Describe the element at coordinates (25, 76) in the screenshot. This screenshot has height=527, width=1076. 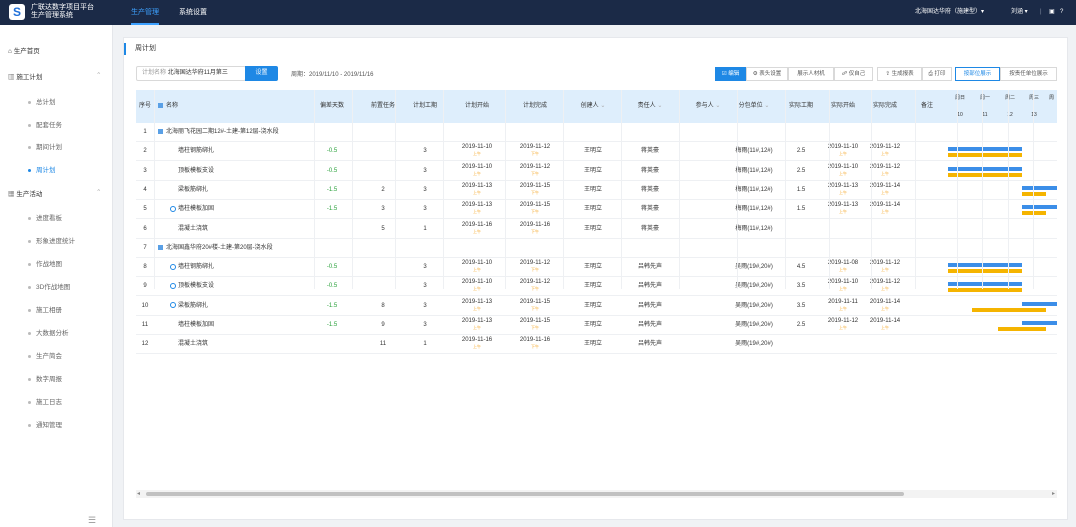
I see `sidebar-group-plan: ▥ 施工计划` at that location.